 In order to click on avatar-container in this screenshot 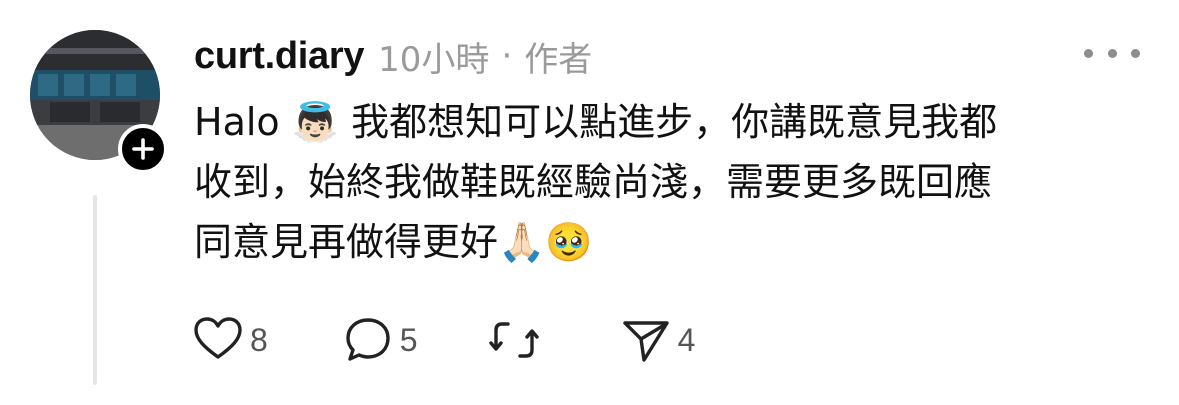, I will do `click(99, 102)`.